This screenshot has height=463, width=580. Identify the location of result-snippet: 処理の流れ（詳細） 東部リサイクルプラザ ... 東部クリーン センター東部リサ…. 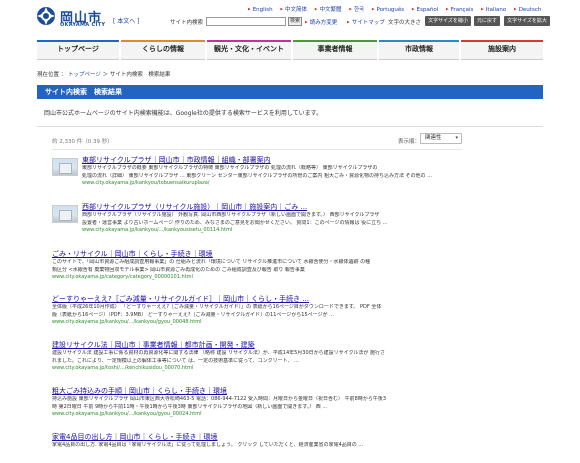
(257, 175).